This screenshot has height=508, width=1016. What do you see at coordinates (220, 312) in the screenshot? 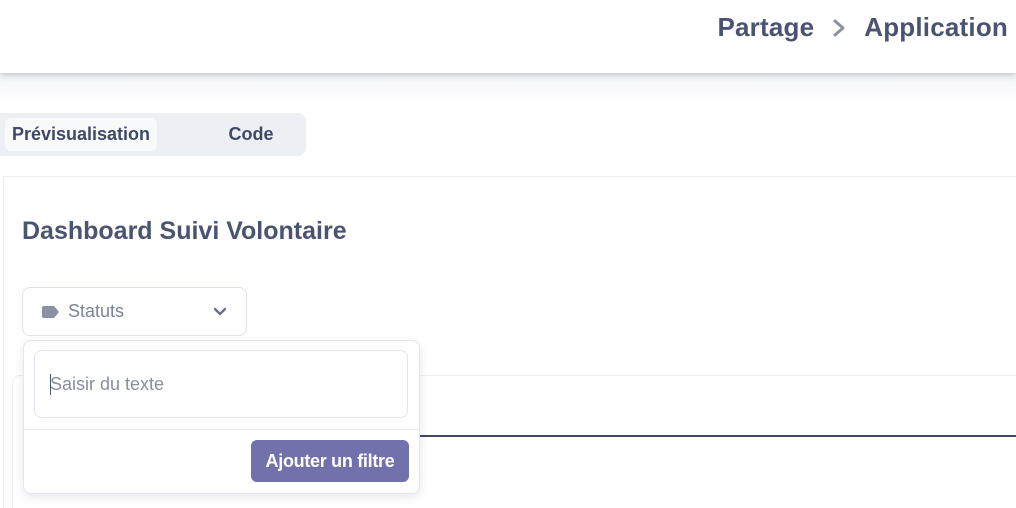
I see `chevron-down-icon` at bounding box center [220, 312].